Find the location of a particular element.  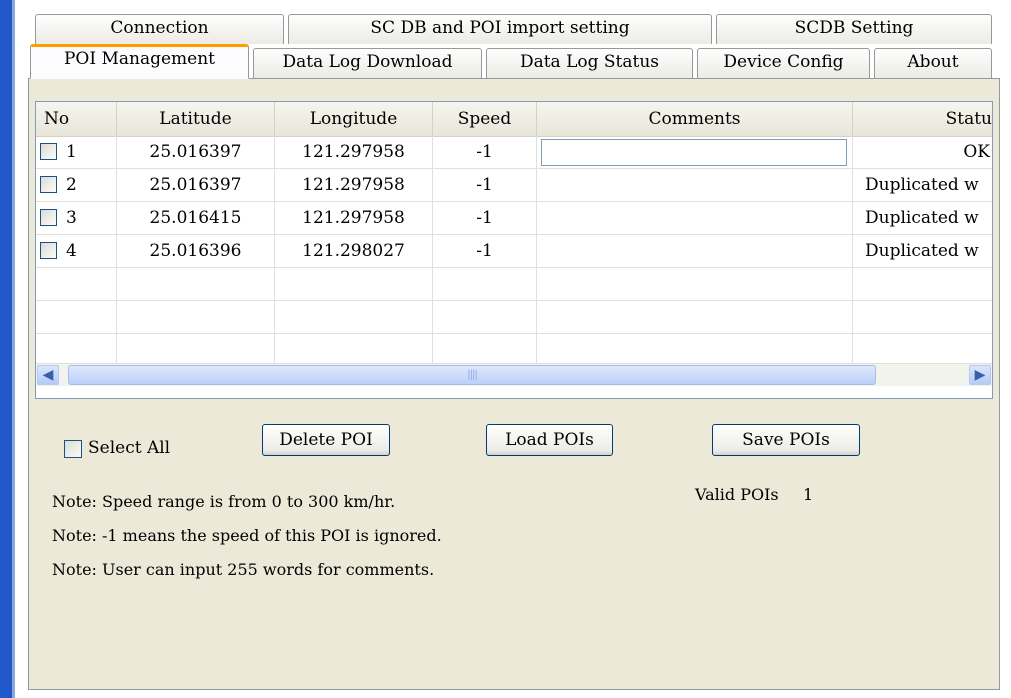

tab-scdb-setting: SCDB Setting is located at coordinates (854, 29).